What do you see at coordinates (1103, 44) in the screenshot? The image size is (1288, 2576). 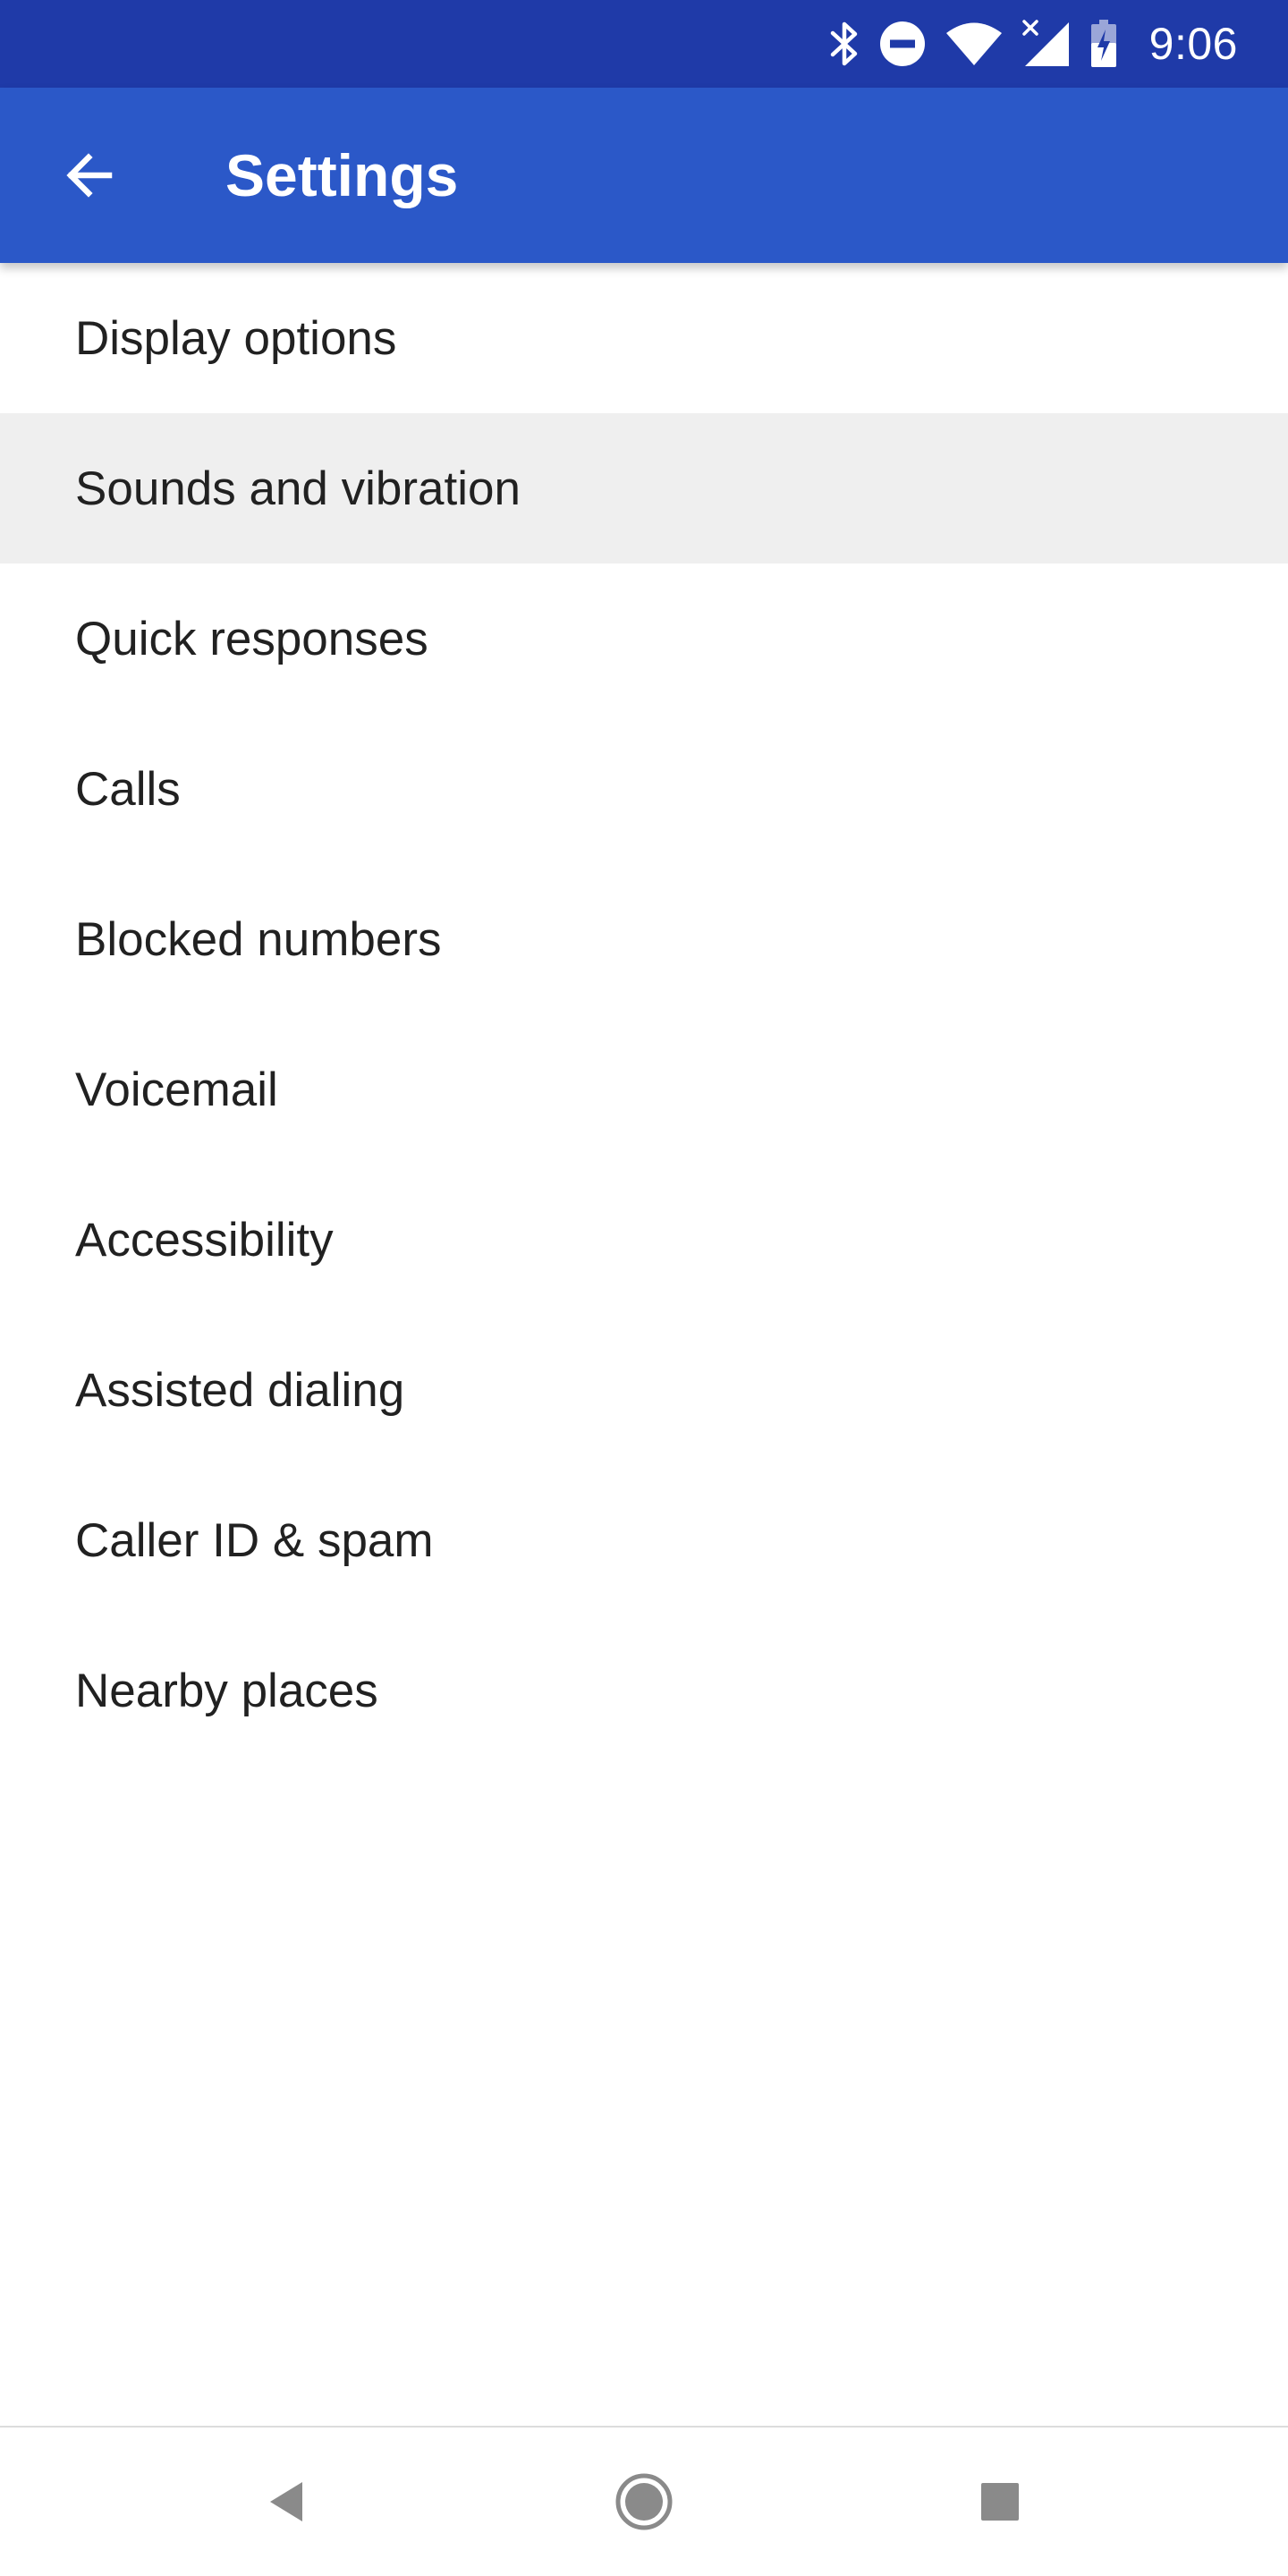 I see `battery-charging-icon` at bounding box center [1103, 44].